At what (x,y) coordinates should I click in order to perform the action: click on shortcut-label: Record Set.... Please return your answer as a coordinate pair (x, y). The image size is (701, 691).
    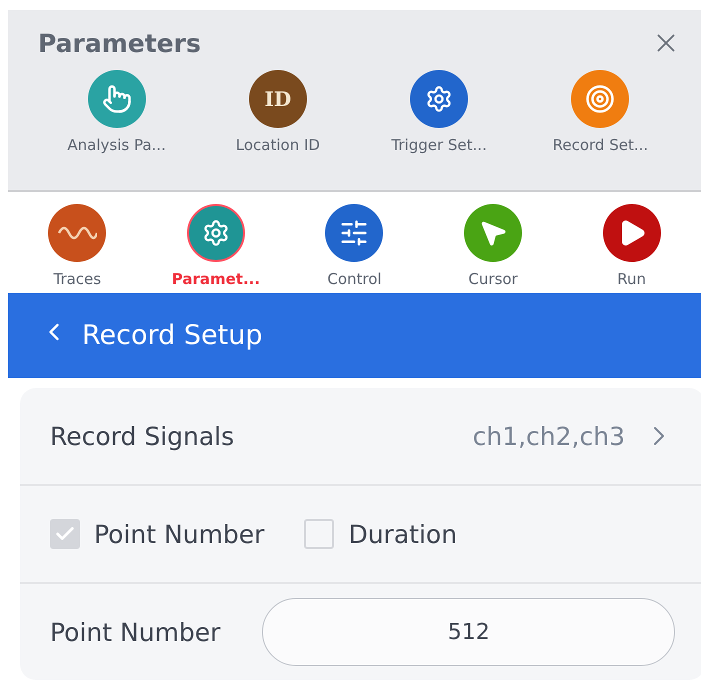
    Looking at the image, I should click on (600, 145).